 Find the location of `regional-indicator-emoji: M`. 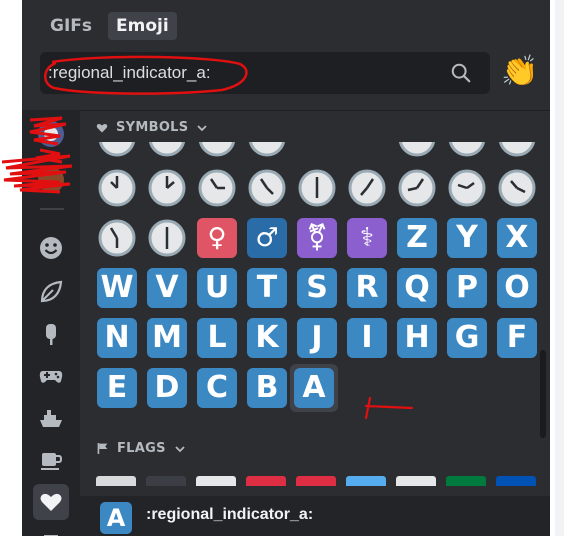

regional-indicator-emoji: M is located at coordinates (167, 338).